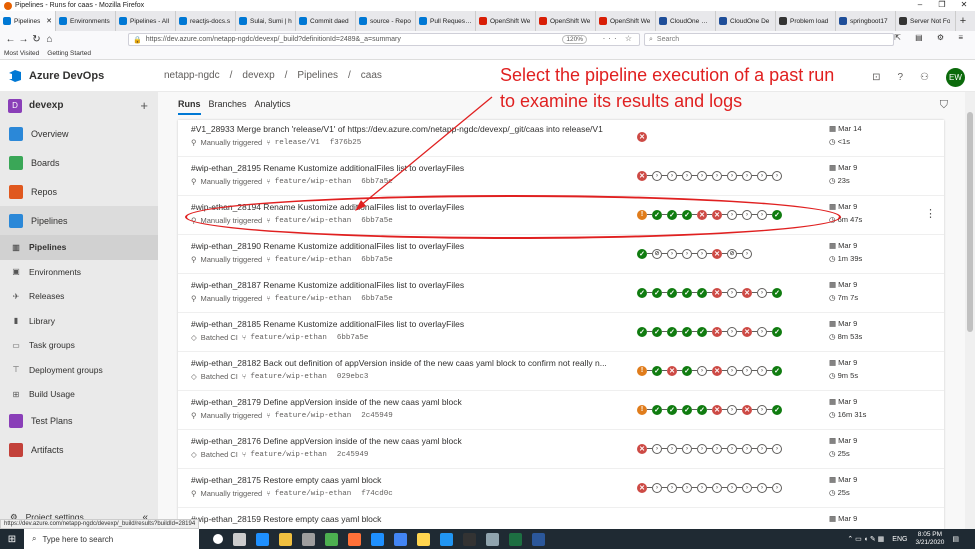  I want to click on tab-analytics: Analytics, so click(273, 107).